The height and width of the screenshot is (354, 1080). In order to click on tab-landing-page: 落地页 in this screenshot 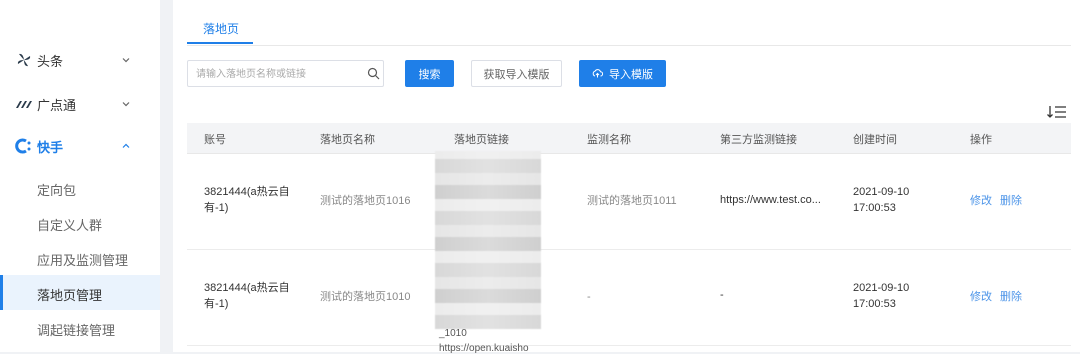, I will do `click(221, 32)`.